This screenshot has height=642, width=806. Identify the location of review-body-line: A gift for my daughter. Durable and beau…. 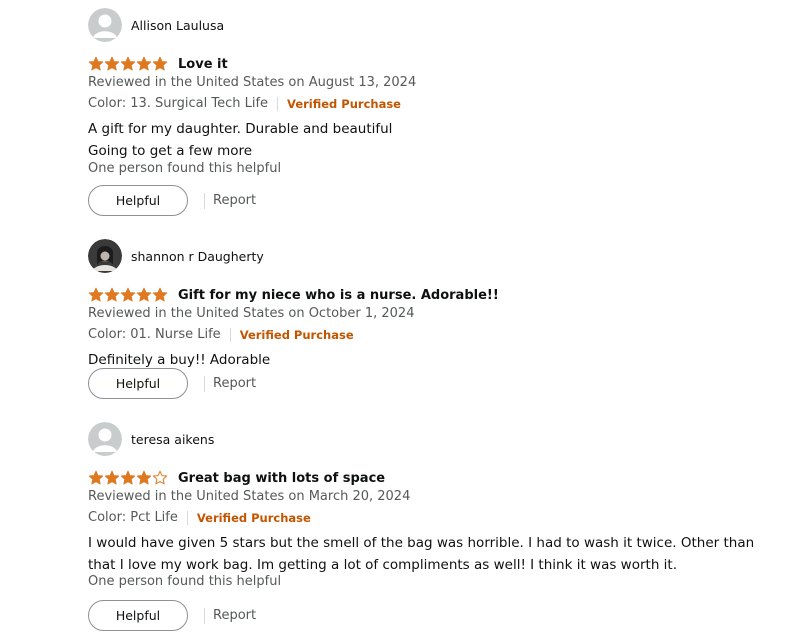
(240, 129).